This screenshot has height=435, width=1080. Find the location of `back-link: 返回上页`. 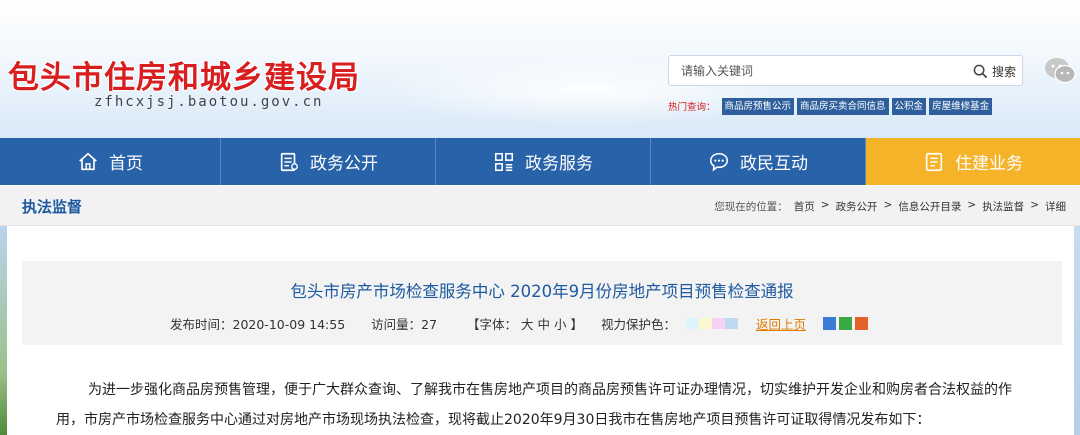

back-link: 返回上页 is located at coordinates (781, 323).